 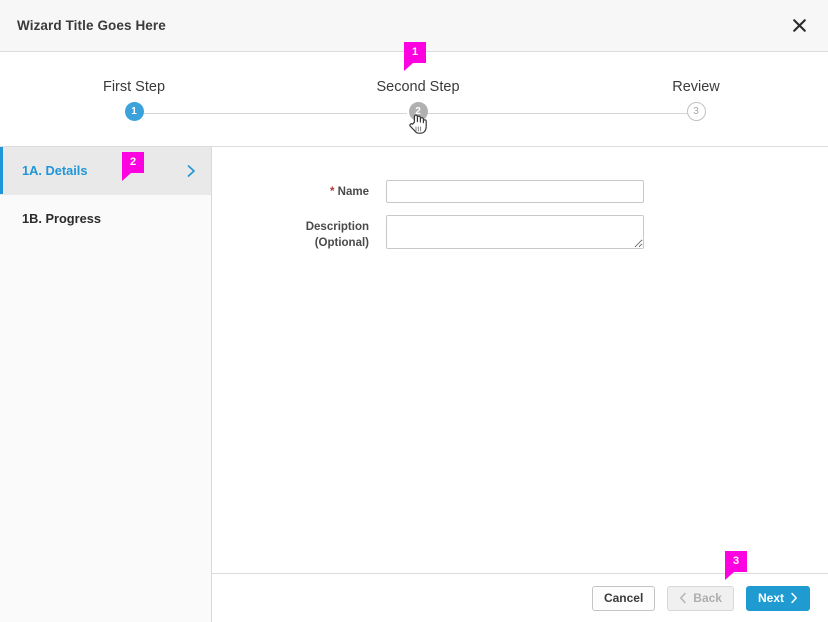 What do you see at coordinates (557, 113) in the screenshot?
I see `stepper-track-right` at bounding box center [557, 113].